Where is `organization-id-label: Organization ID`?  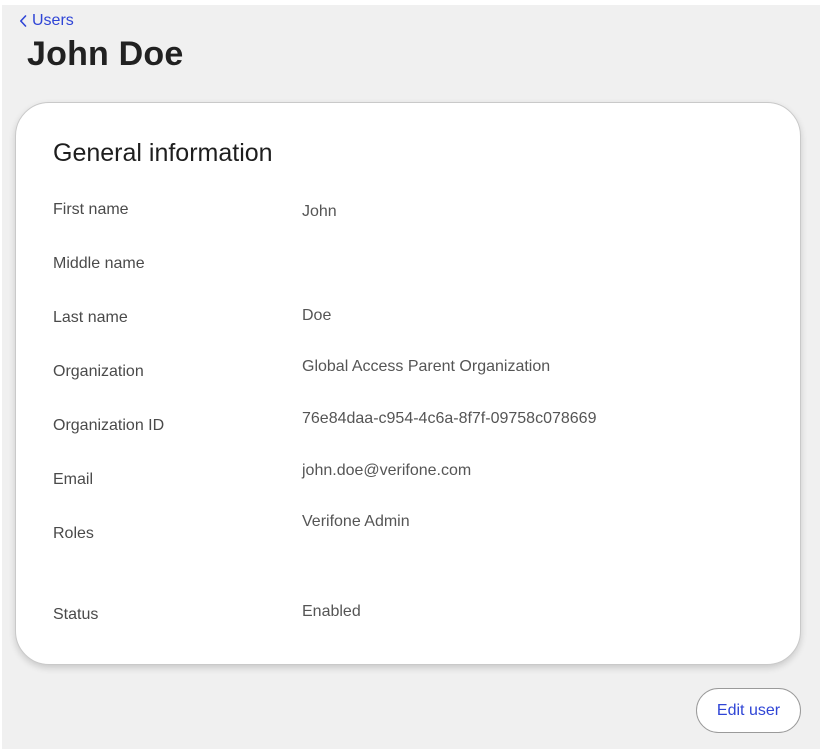
organization-id-label: Organization ID is located at coordinates (109, 425).